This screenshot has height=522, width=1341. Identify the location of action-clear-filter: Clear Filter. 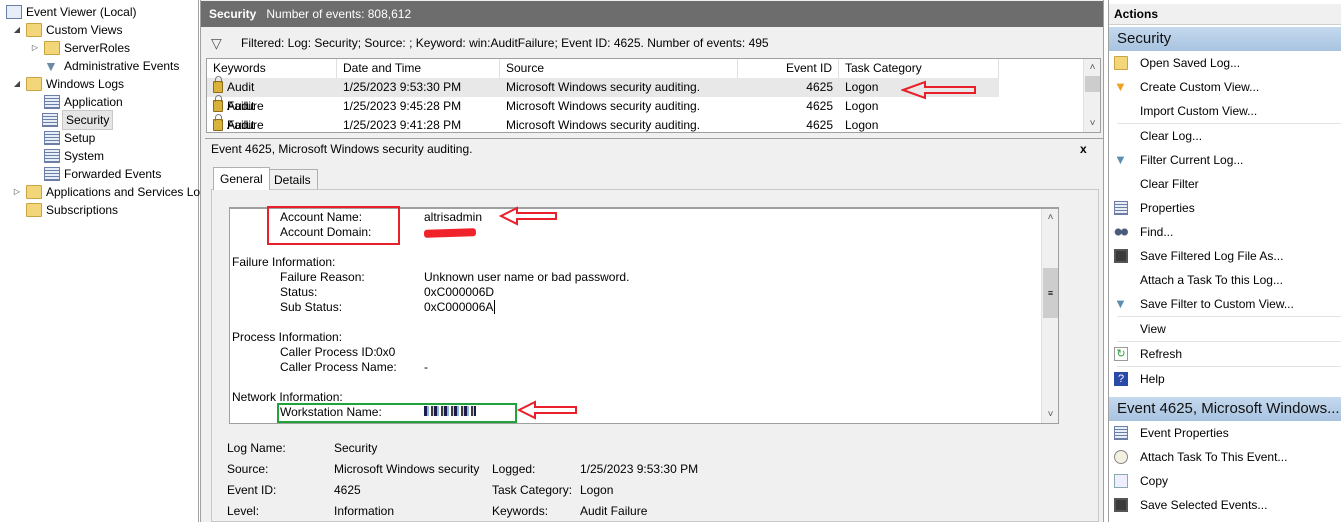
(1225, 184).